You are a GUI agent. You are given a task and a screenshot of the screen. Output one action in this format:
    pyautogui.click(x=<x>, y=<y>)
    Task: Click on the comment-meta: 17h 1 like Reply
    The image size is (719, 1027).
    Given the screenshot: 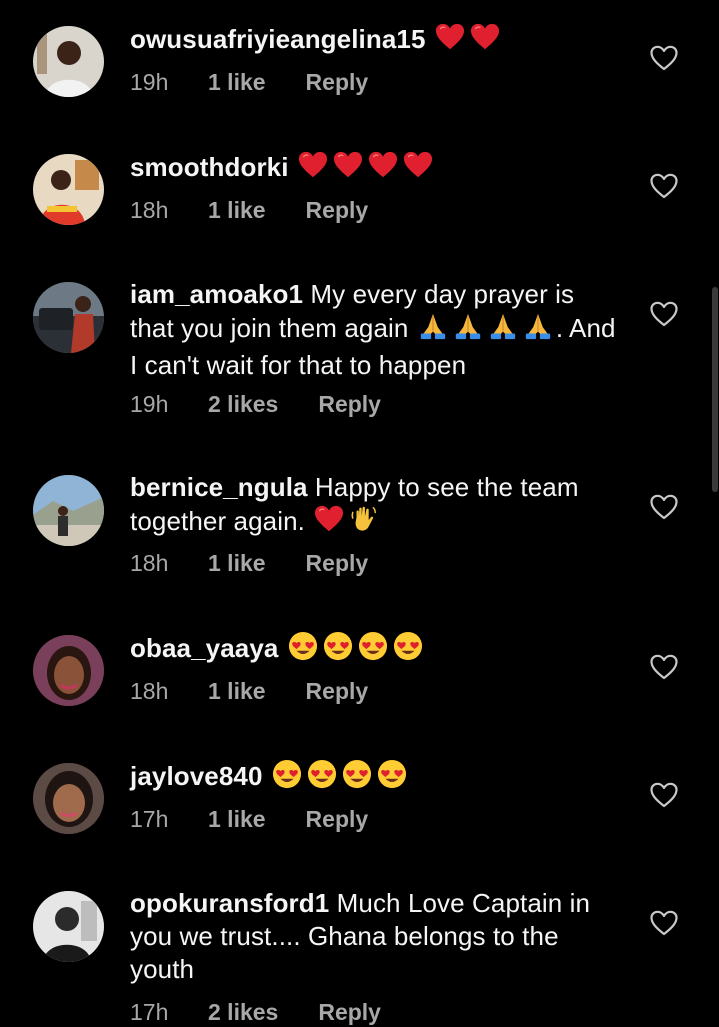 What is the action you would take?
    pyautogui.click(x=249, y=819)
    